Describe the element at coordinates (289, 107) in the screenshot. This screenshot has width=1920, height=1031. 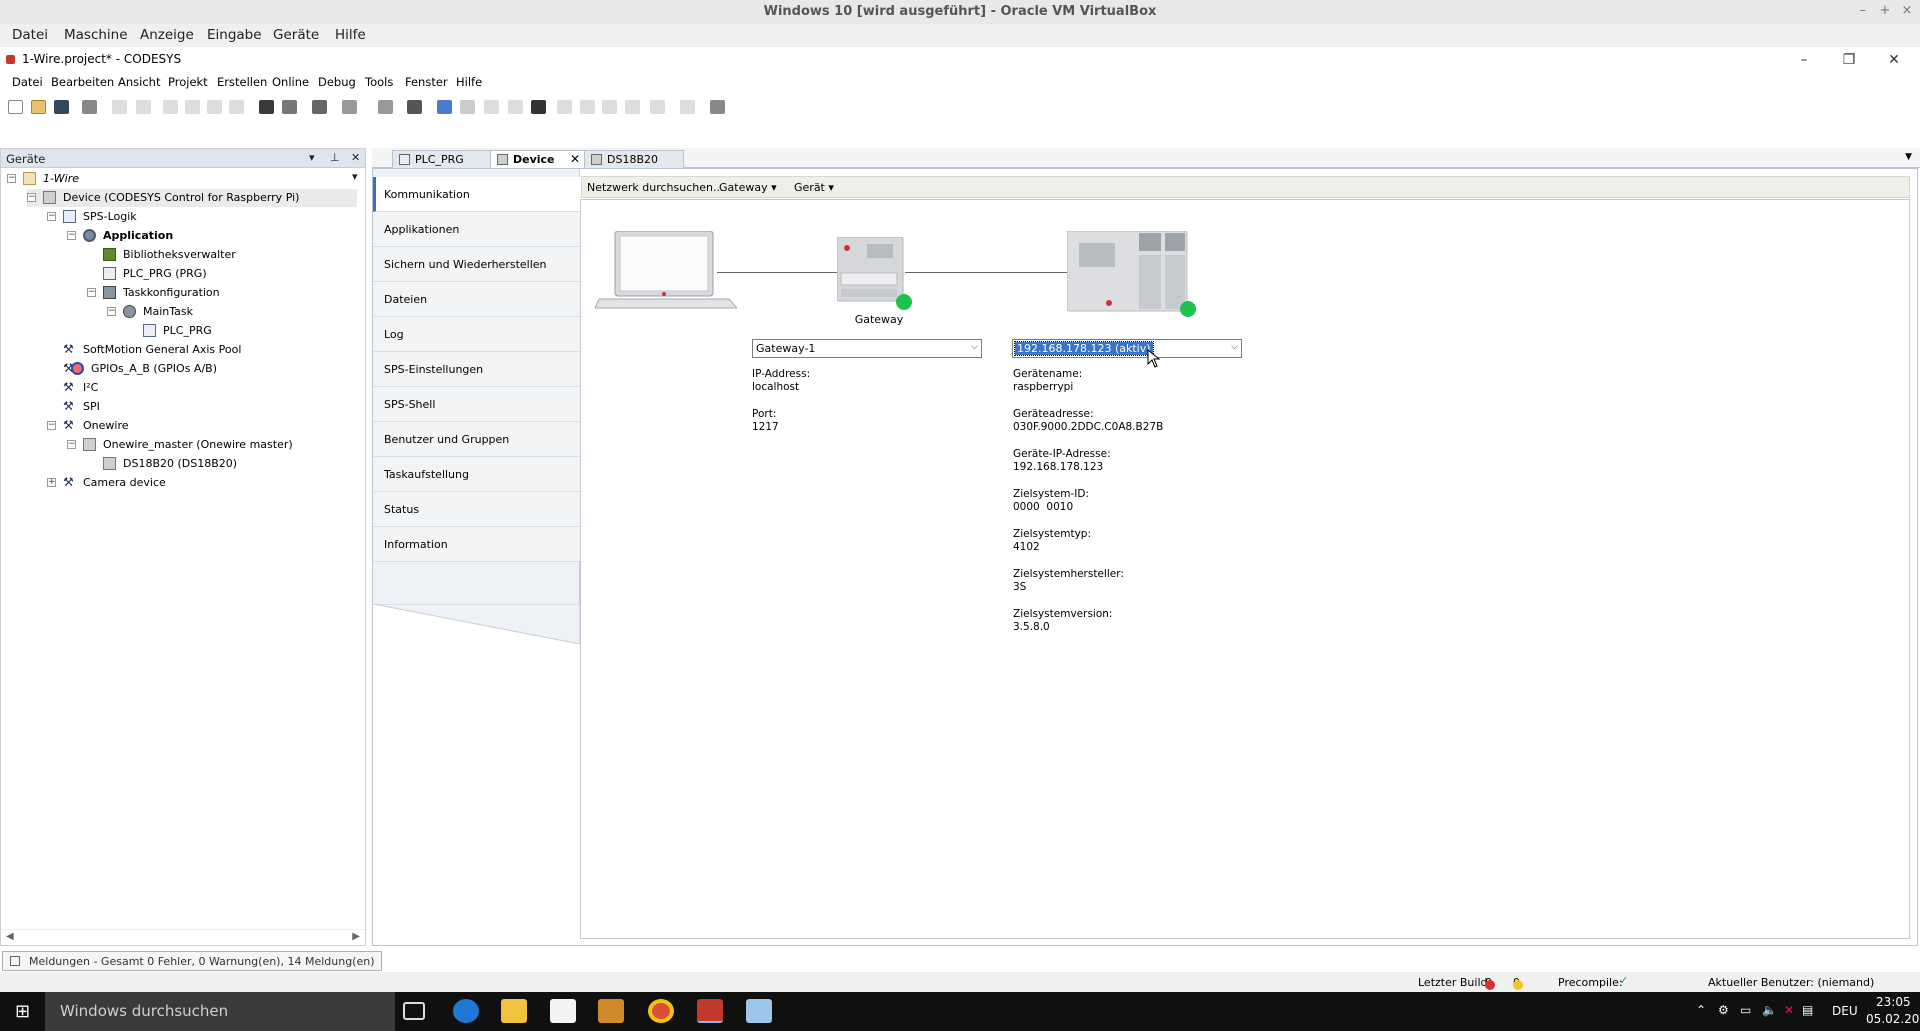
I see `replace-icon` at that location.